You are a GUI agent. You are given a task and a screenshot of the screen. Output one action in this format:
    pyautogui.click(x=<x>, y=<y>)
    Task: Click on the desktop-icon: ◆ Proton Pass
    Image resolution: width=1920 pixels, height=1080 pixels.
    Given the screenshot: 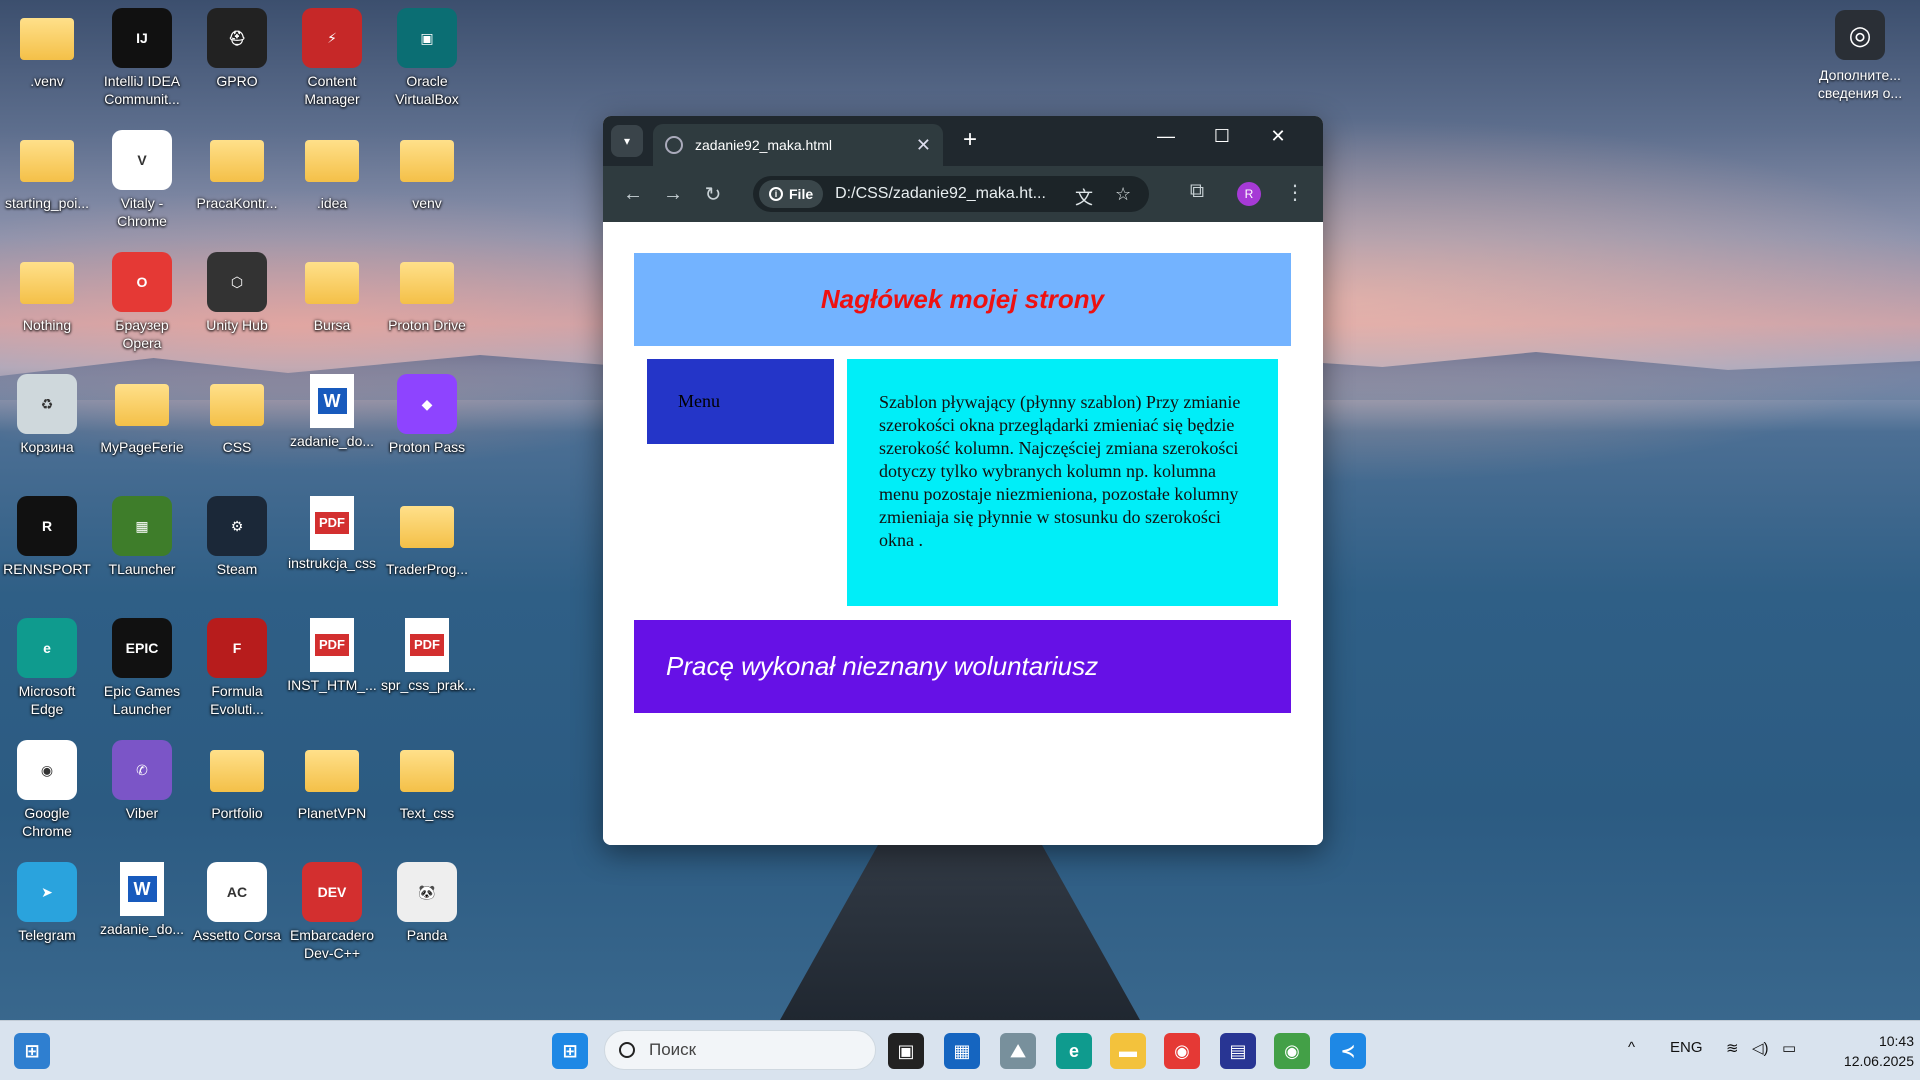 What is the action you would take?
    pyautogui.click(x=427, y=415)
    